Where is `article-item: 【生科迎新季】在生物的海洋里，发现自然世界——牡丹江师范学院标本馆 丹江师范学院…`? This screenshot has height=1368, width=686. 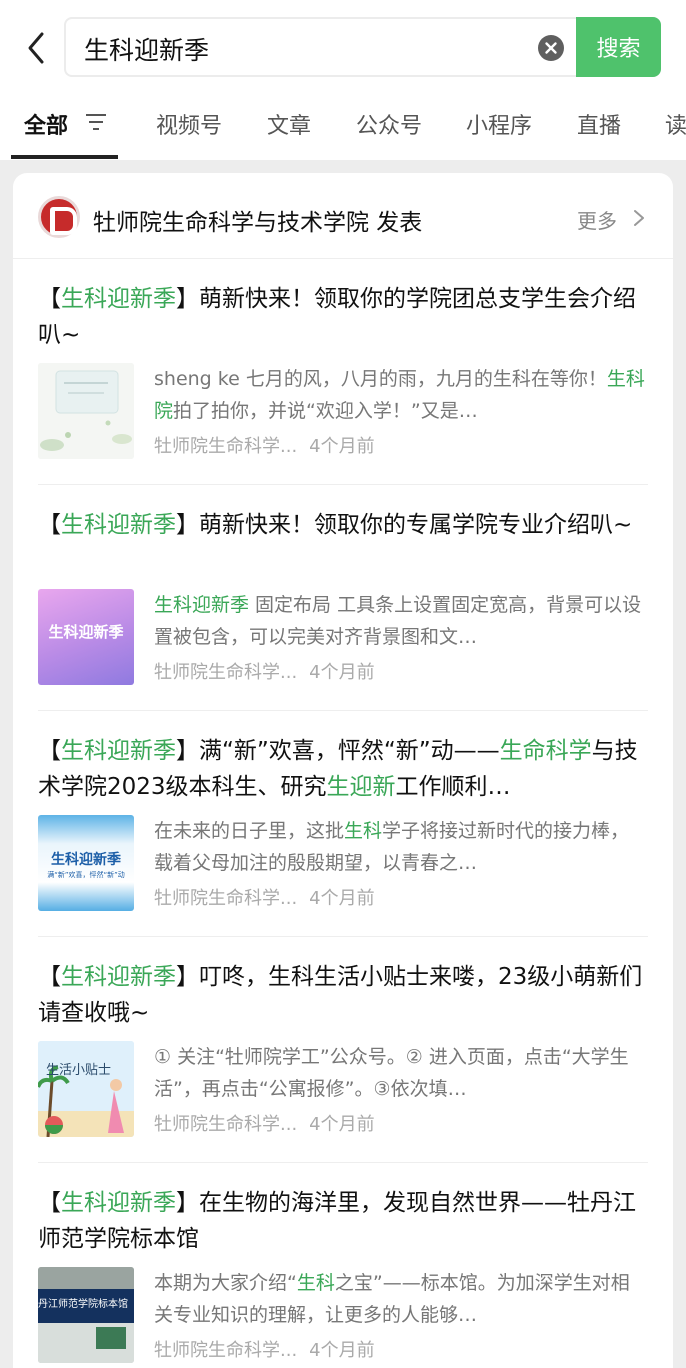 article-item: 【生科迎新季】在生物的海洋里，发现自然世界——牡丹江师范学院标本馆 丹江师范学院… is located at coordinates (343, 1265).